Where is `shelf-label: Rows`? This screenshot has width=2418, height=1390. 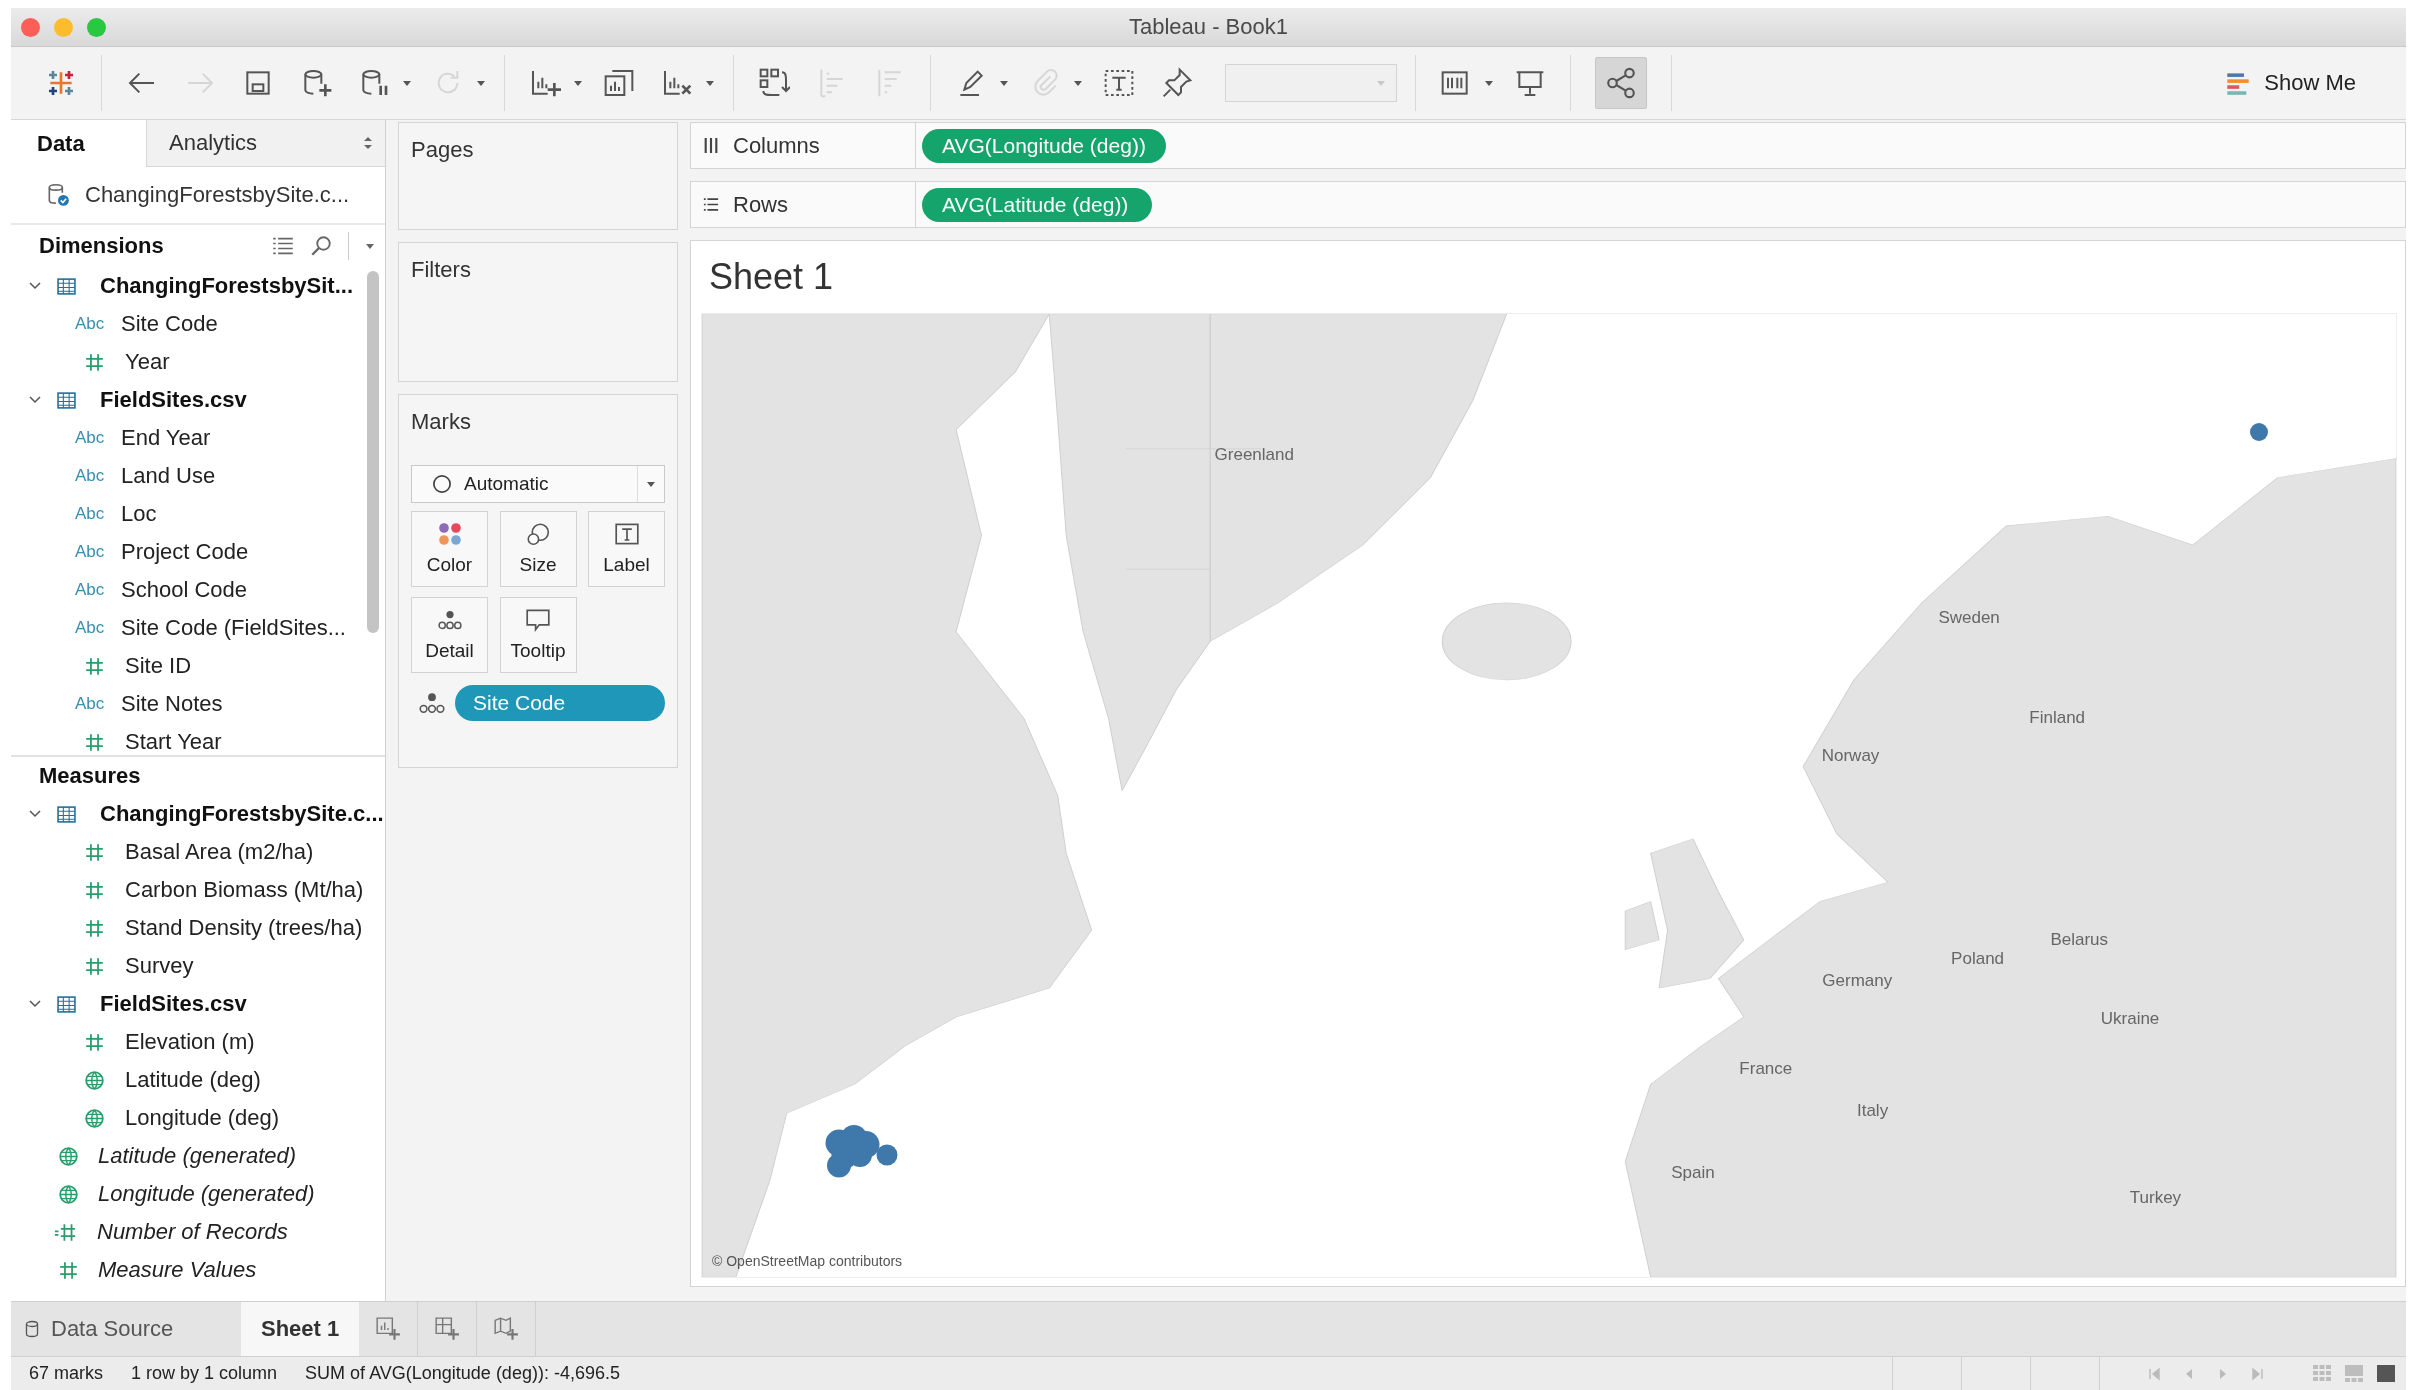 shelf-label: Rows is located at coordinates (760, 204).